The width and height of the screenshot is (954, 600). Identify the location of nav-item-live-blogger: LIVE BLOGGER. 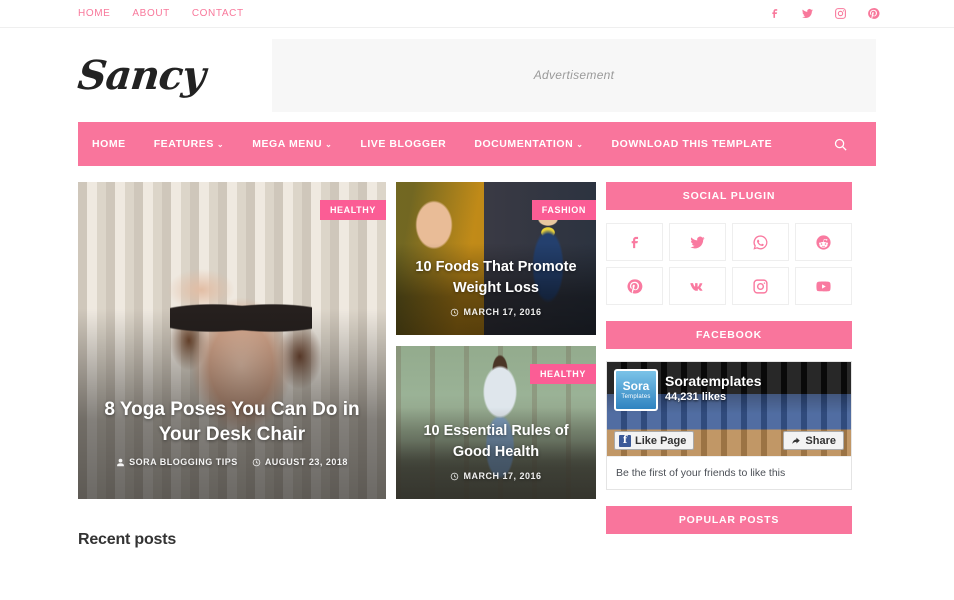
(403, 144).